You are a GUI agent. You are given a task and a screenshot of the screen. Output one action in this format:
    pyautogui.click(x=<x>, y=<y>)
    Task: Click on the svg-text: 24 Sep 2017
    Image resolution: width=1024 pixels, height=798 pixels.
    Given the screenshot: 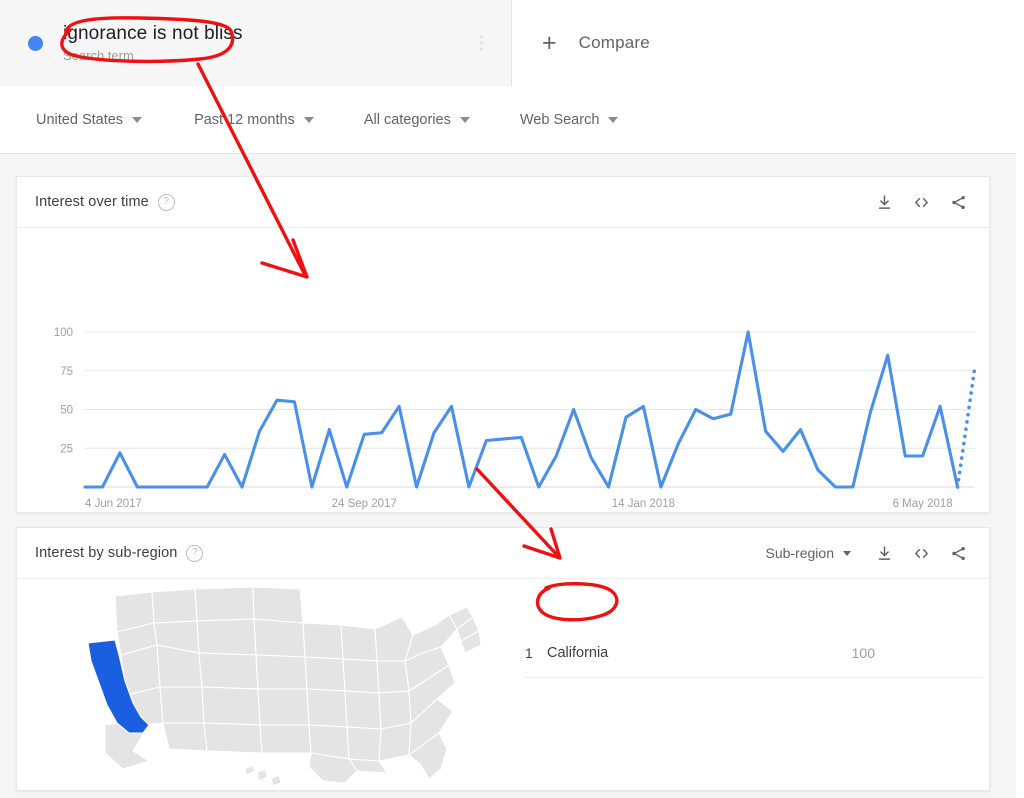 What is the action you would take?
    pyautogui.click(x=364, y=504)
    